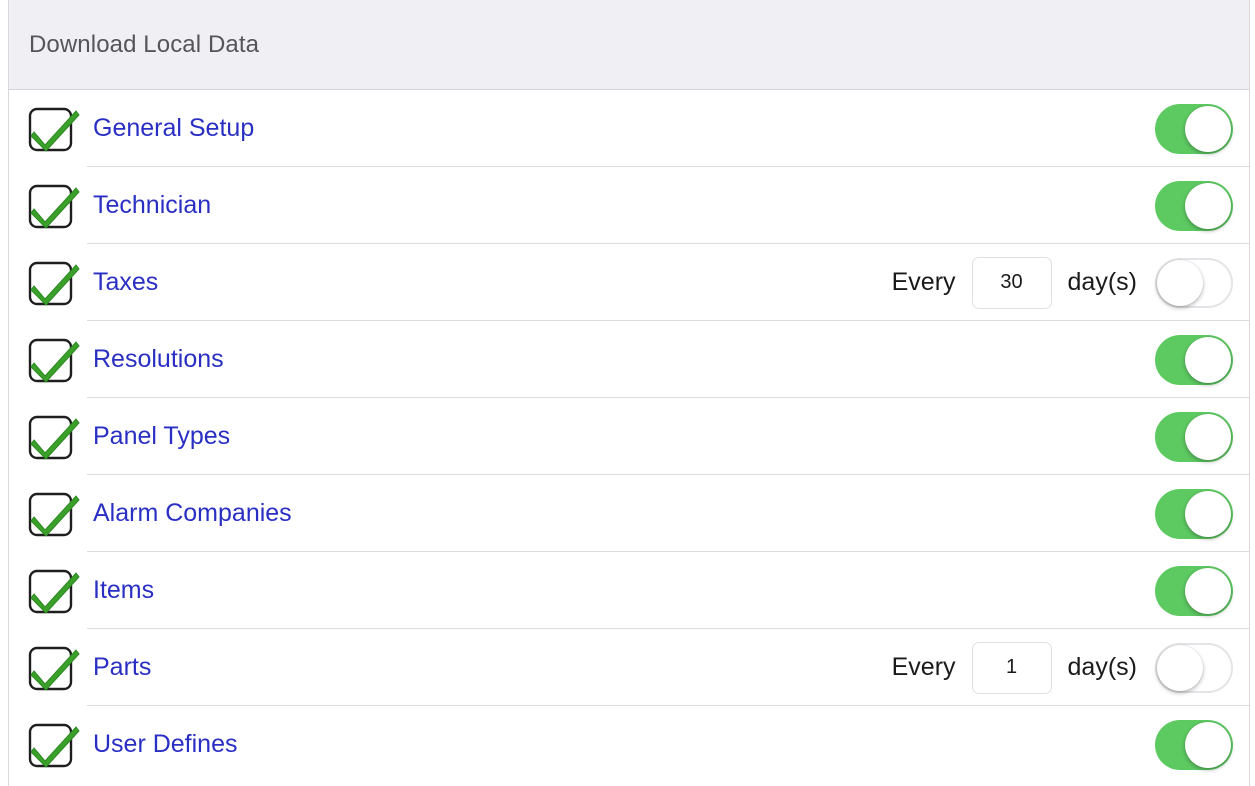 The width and height of the screenshot is (1255, 786). I want to click on toggle-panel-types, so click(1194, 437).